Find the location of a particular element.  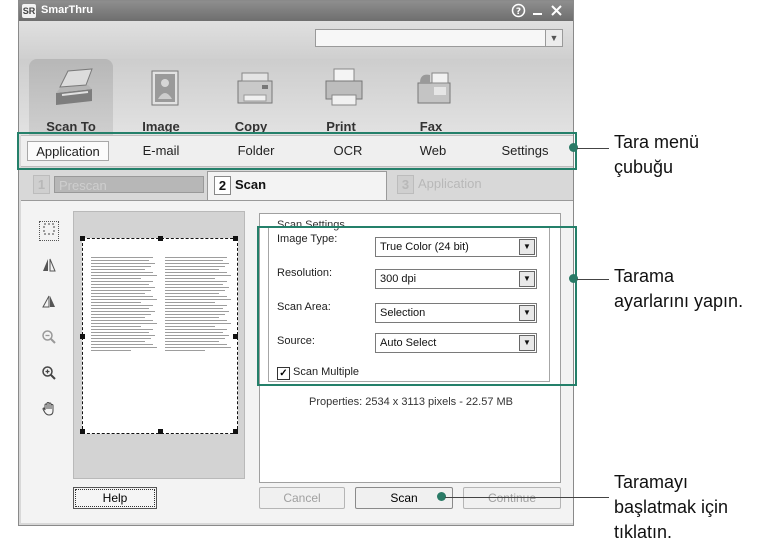

settings-highlight is located at coordinates (417, 306).